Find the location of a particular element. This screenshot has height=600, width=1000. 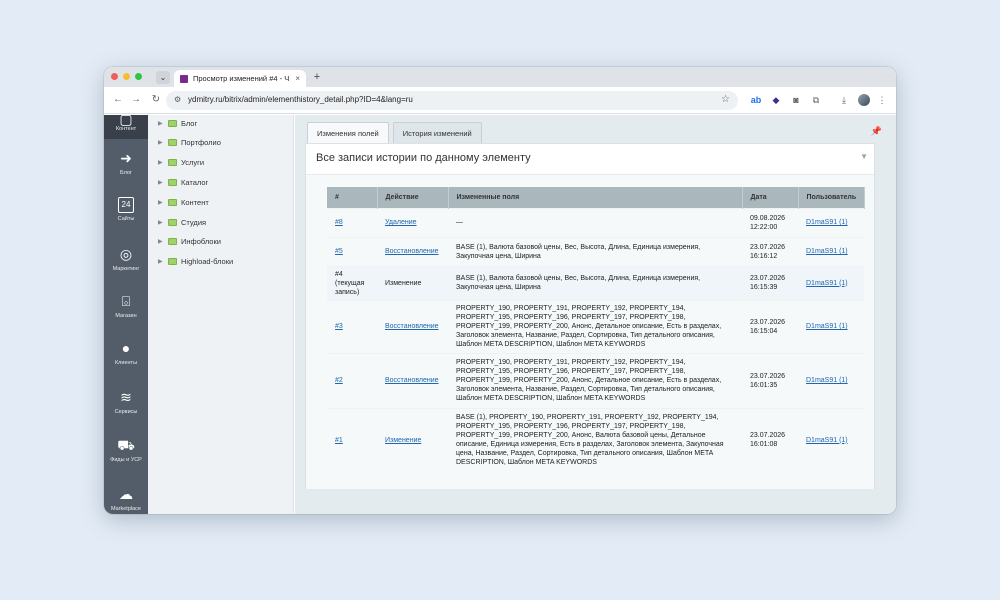

target-icon: ◎ is located at coordinates (126, 254).